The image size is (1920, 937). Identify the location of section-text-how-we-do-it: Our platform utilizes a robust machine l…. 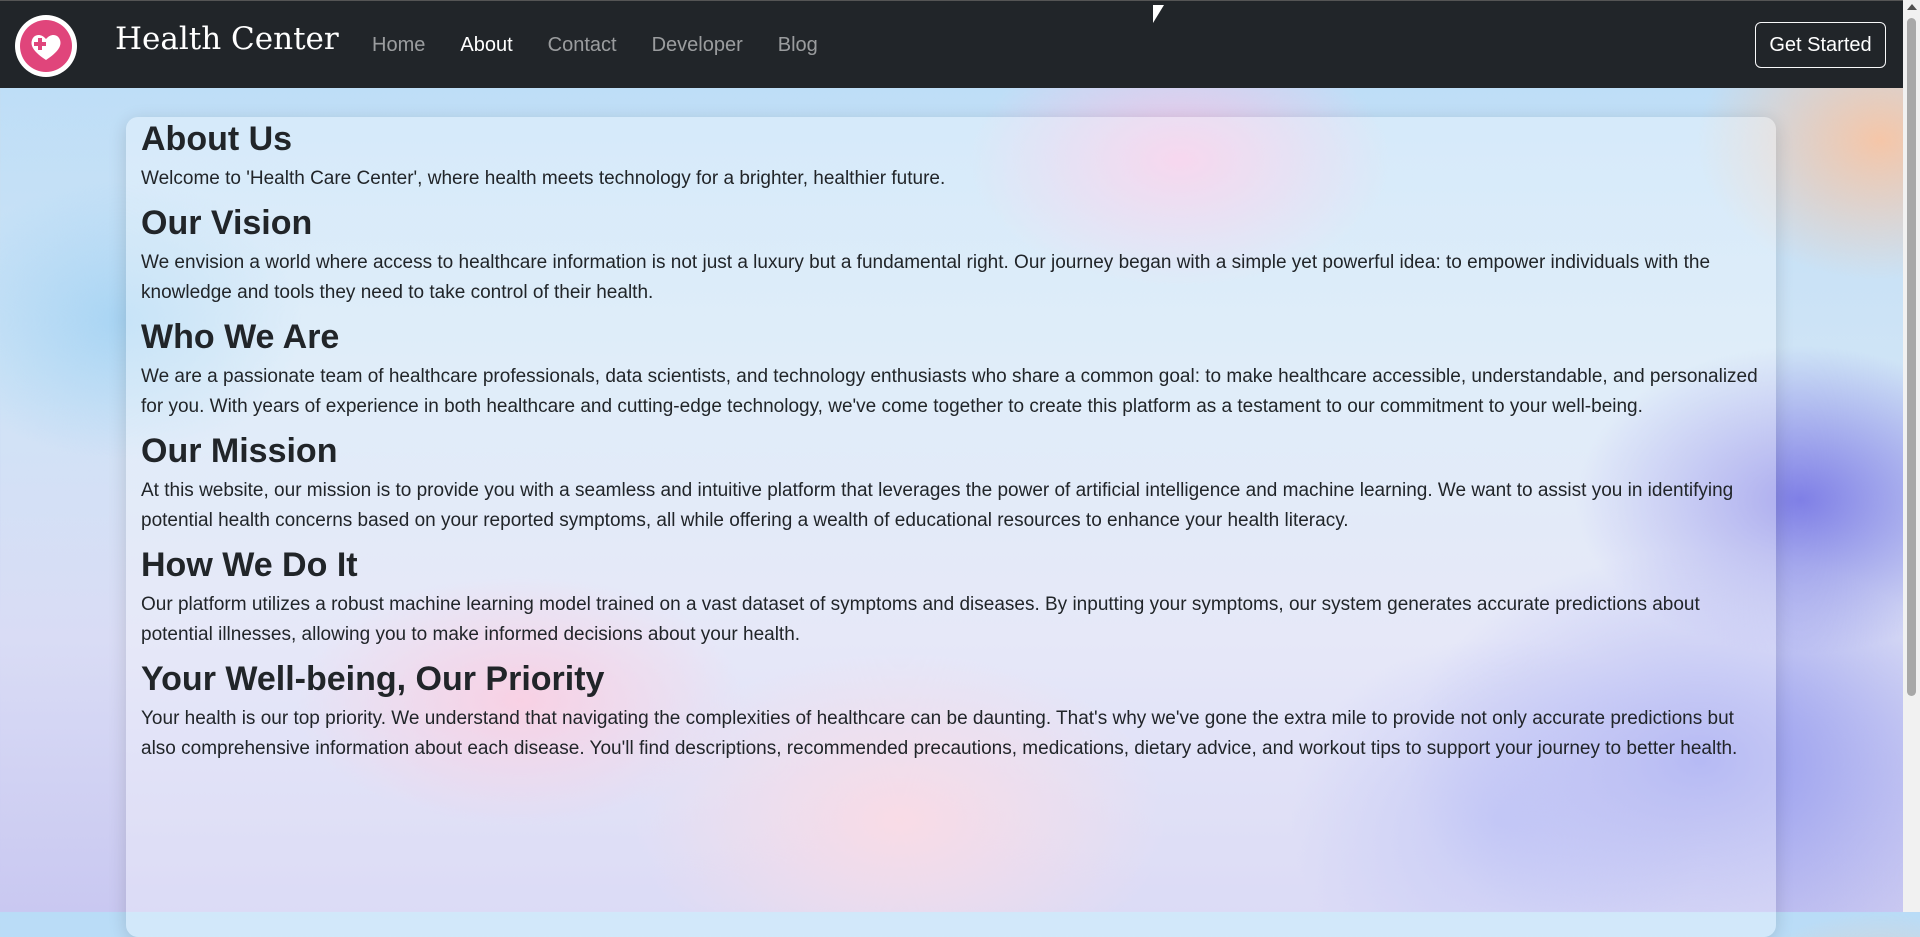
(920, 619).